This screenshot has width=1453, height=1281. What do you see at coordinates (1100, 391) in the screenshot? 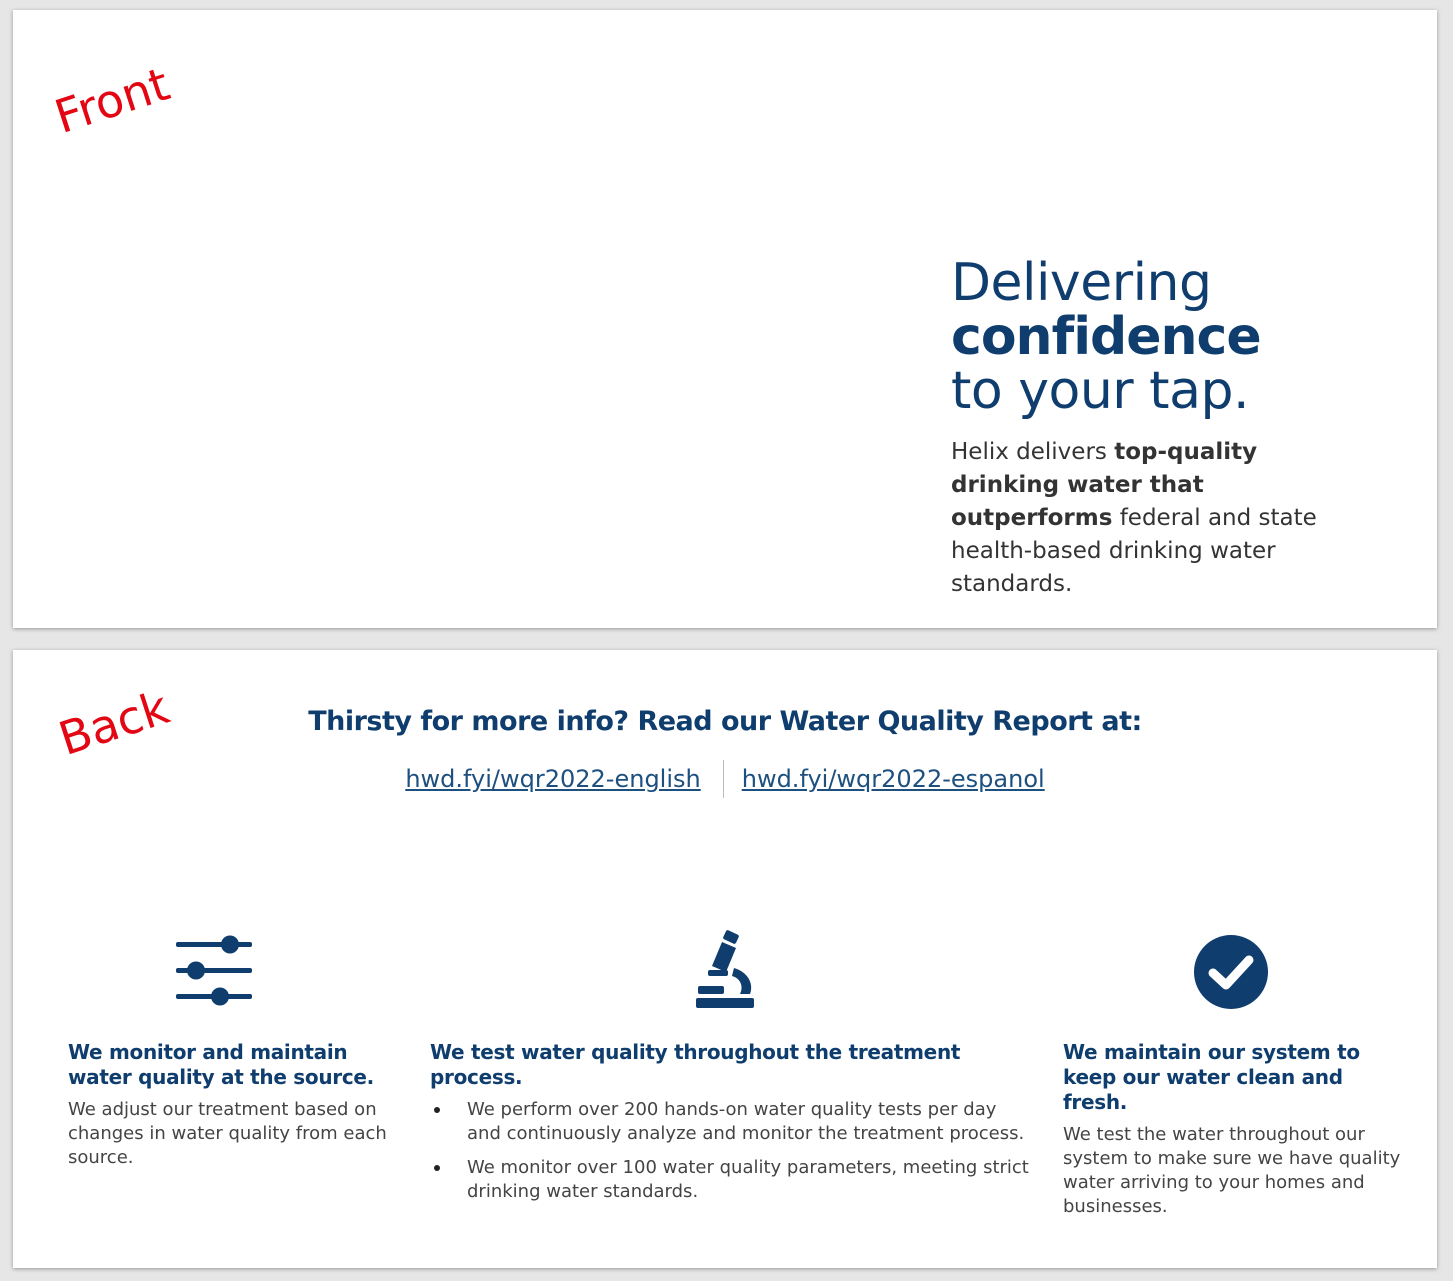
I see `headline-line-3: to your tap.` at bounding box center [1100, 391].